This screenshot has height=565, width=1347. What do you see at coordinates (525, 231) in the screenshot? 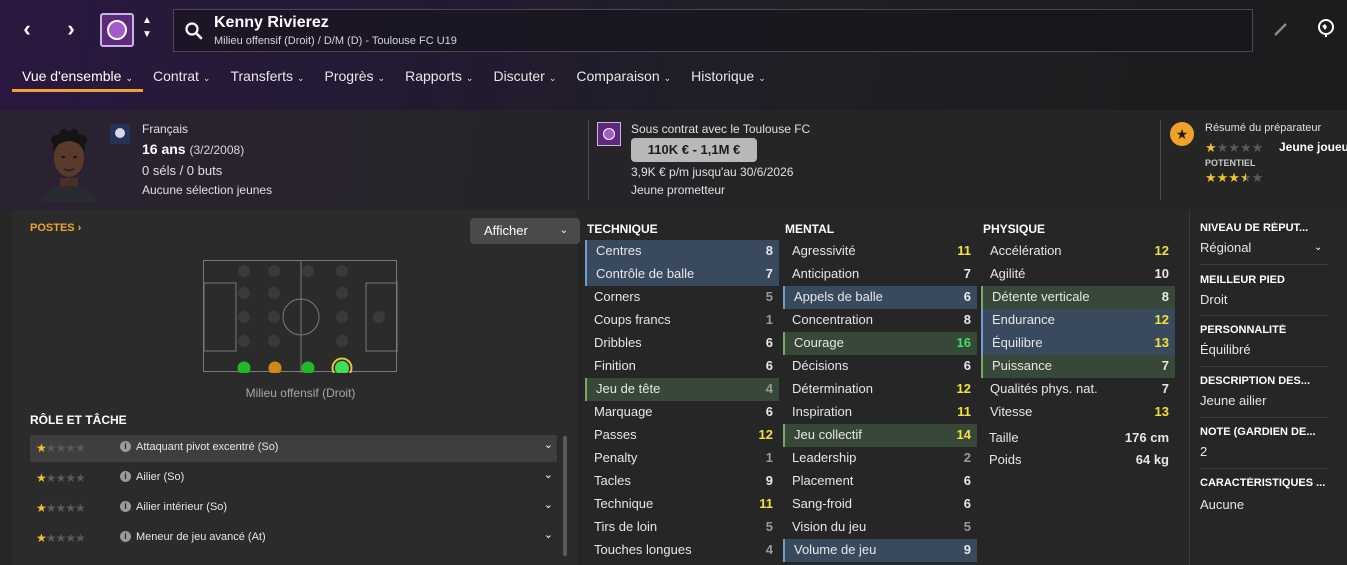
I see `show-dropdown: Afficher ⌄` at bounding box center [525, 231].